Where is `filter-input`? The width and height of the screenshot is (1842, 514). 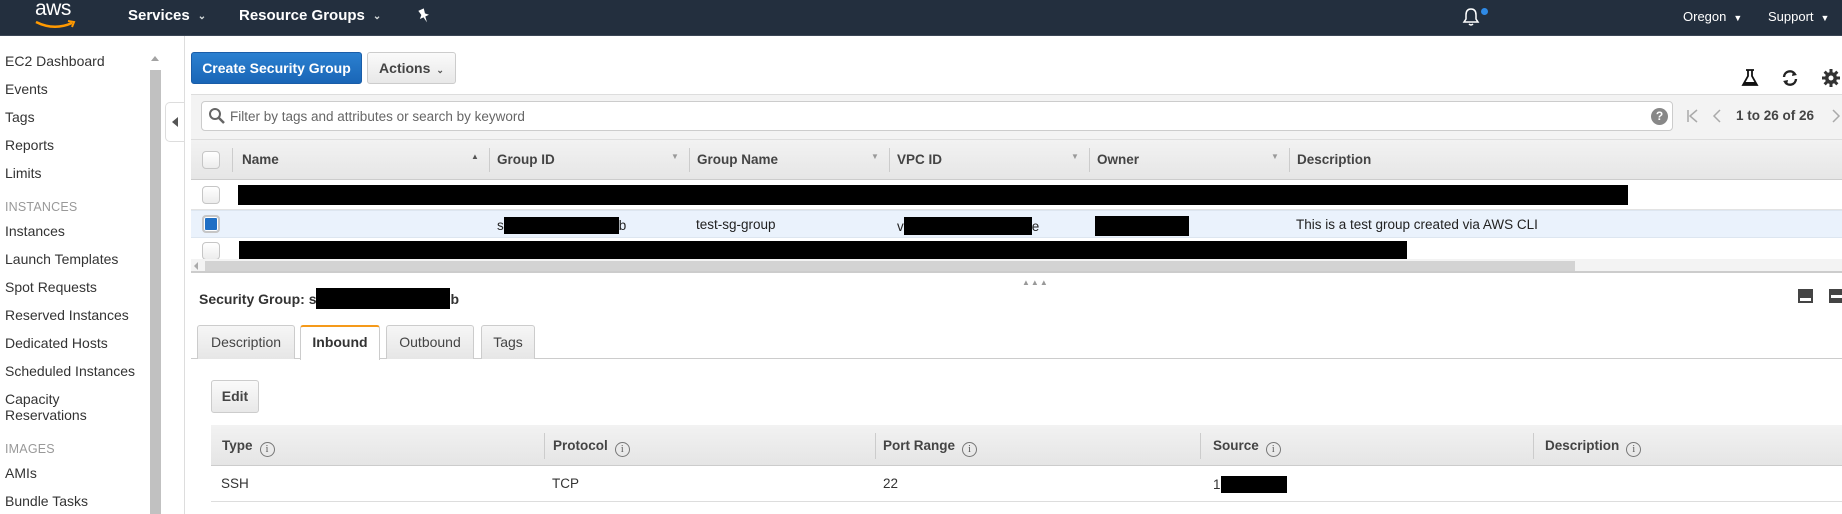 filter-input is located at coordinates (930, 116).